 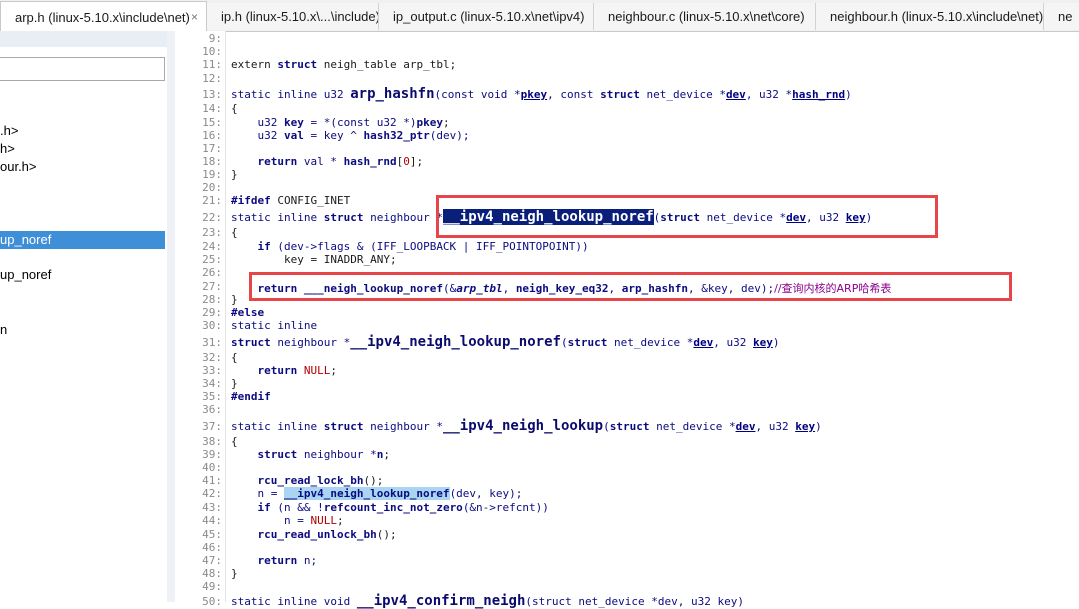 I want to click on function-name: __ipv4_neigh_lookup_noref, so click(x=455, y=342).